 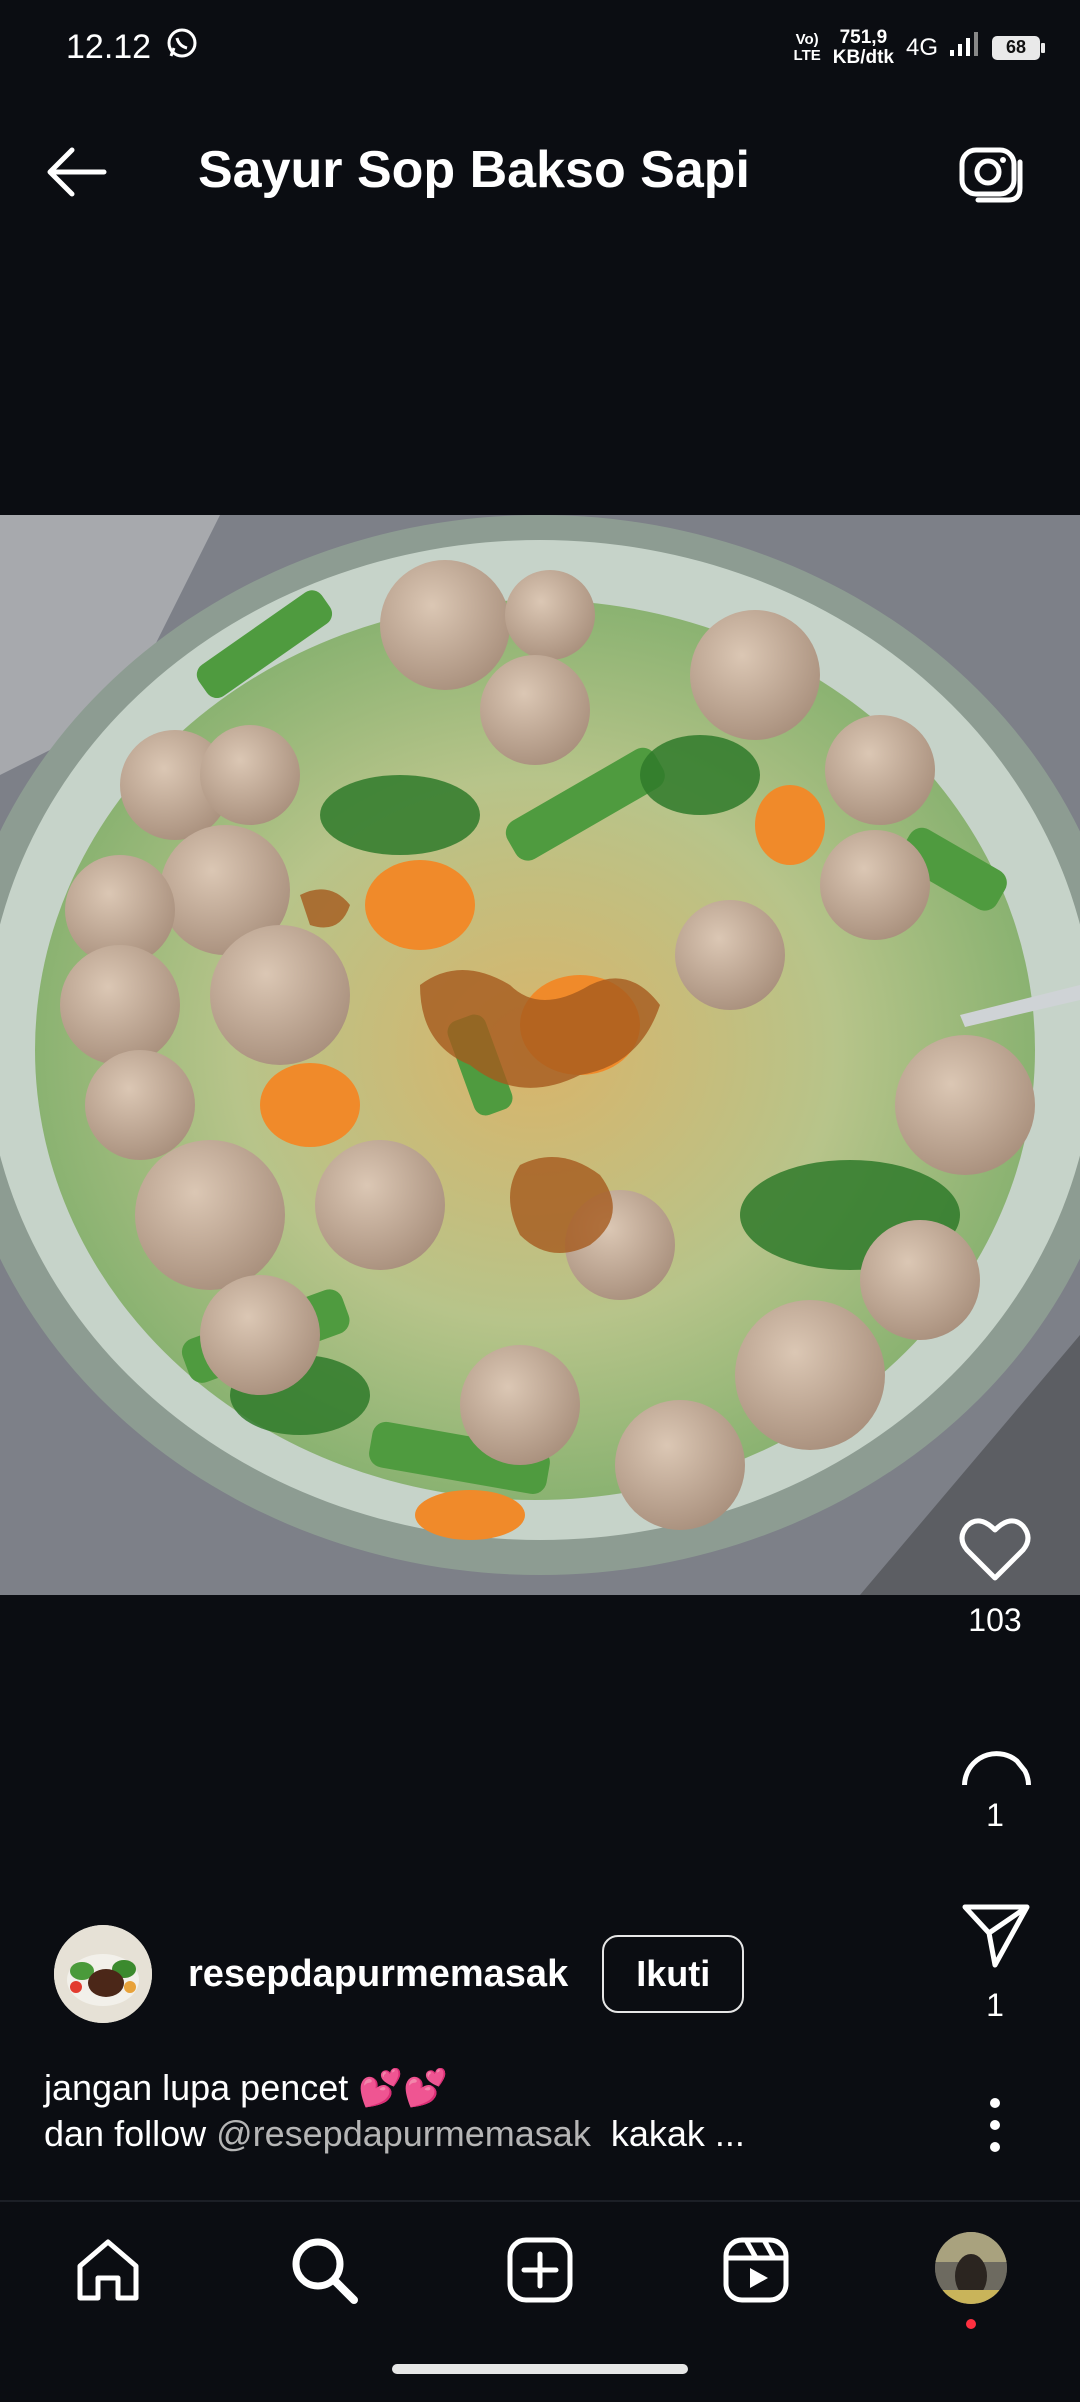 What do you see at coordinates (807, 55) in the screenshot?
I see `volte-bottom: LTE` at bounding box center [807, 55].